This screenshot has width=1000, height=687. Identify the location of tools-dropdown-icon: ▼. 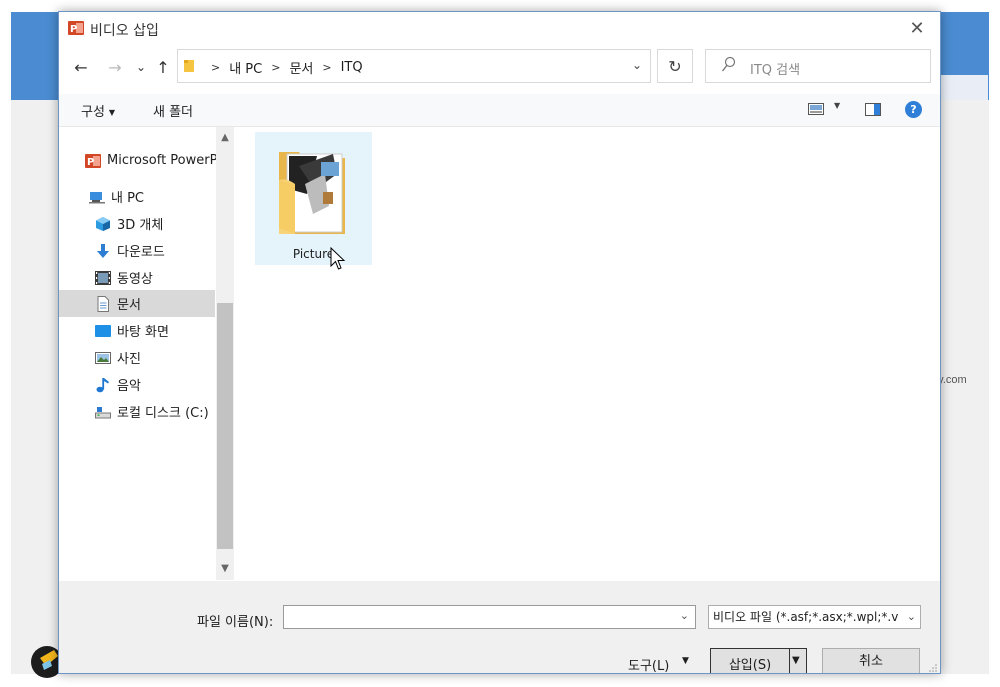
(685, 661).